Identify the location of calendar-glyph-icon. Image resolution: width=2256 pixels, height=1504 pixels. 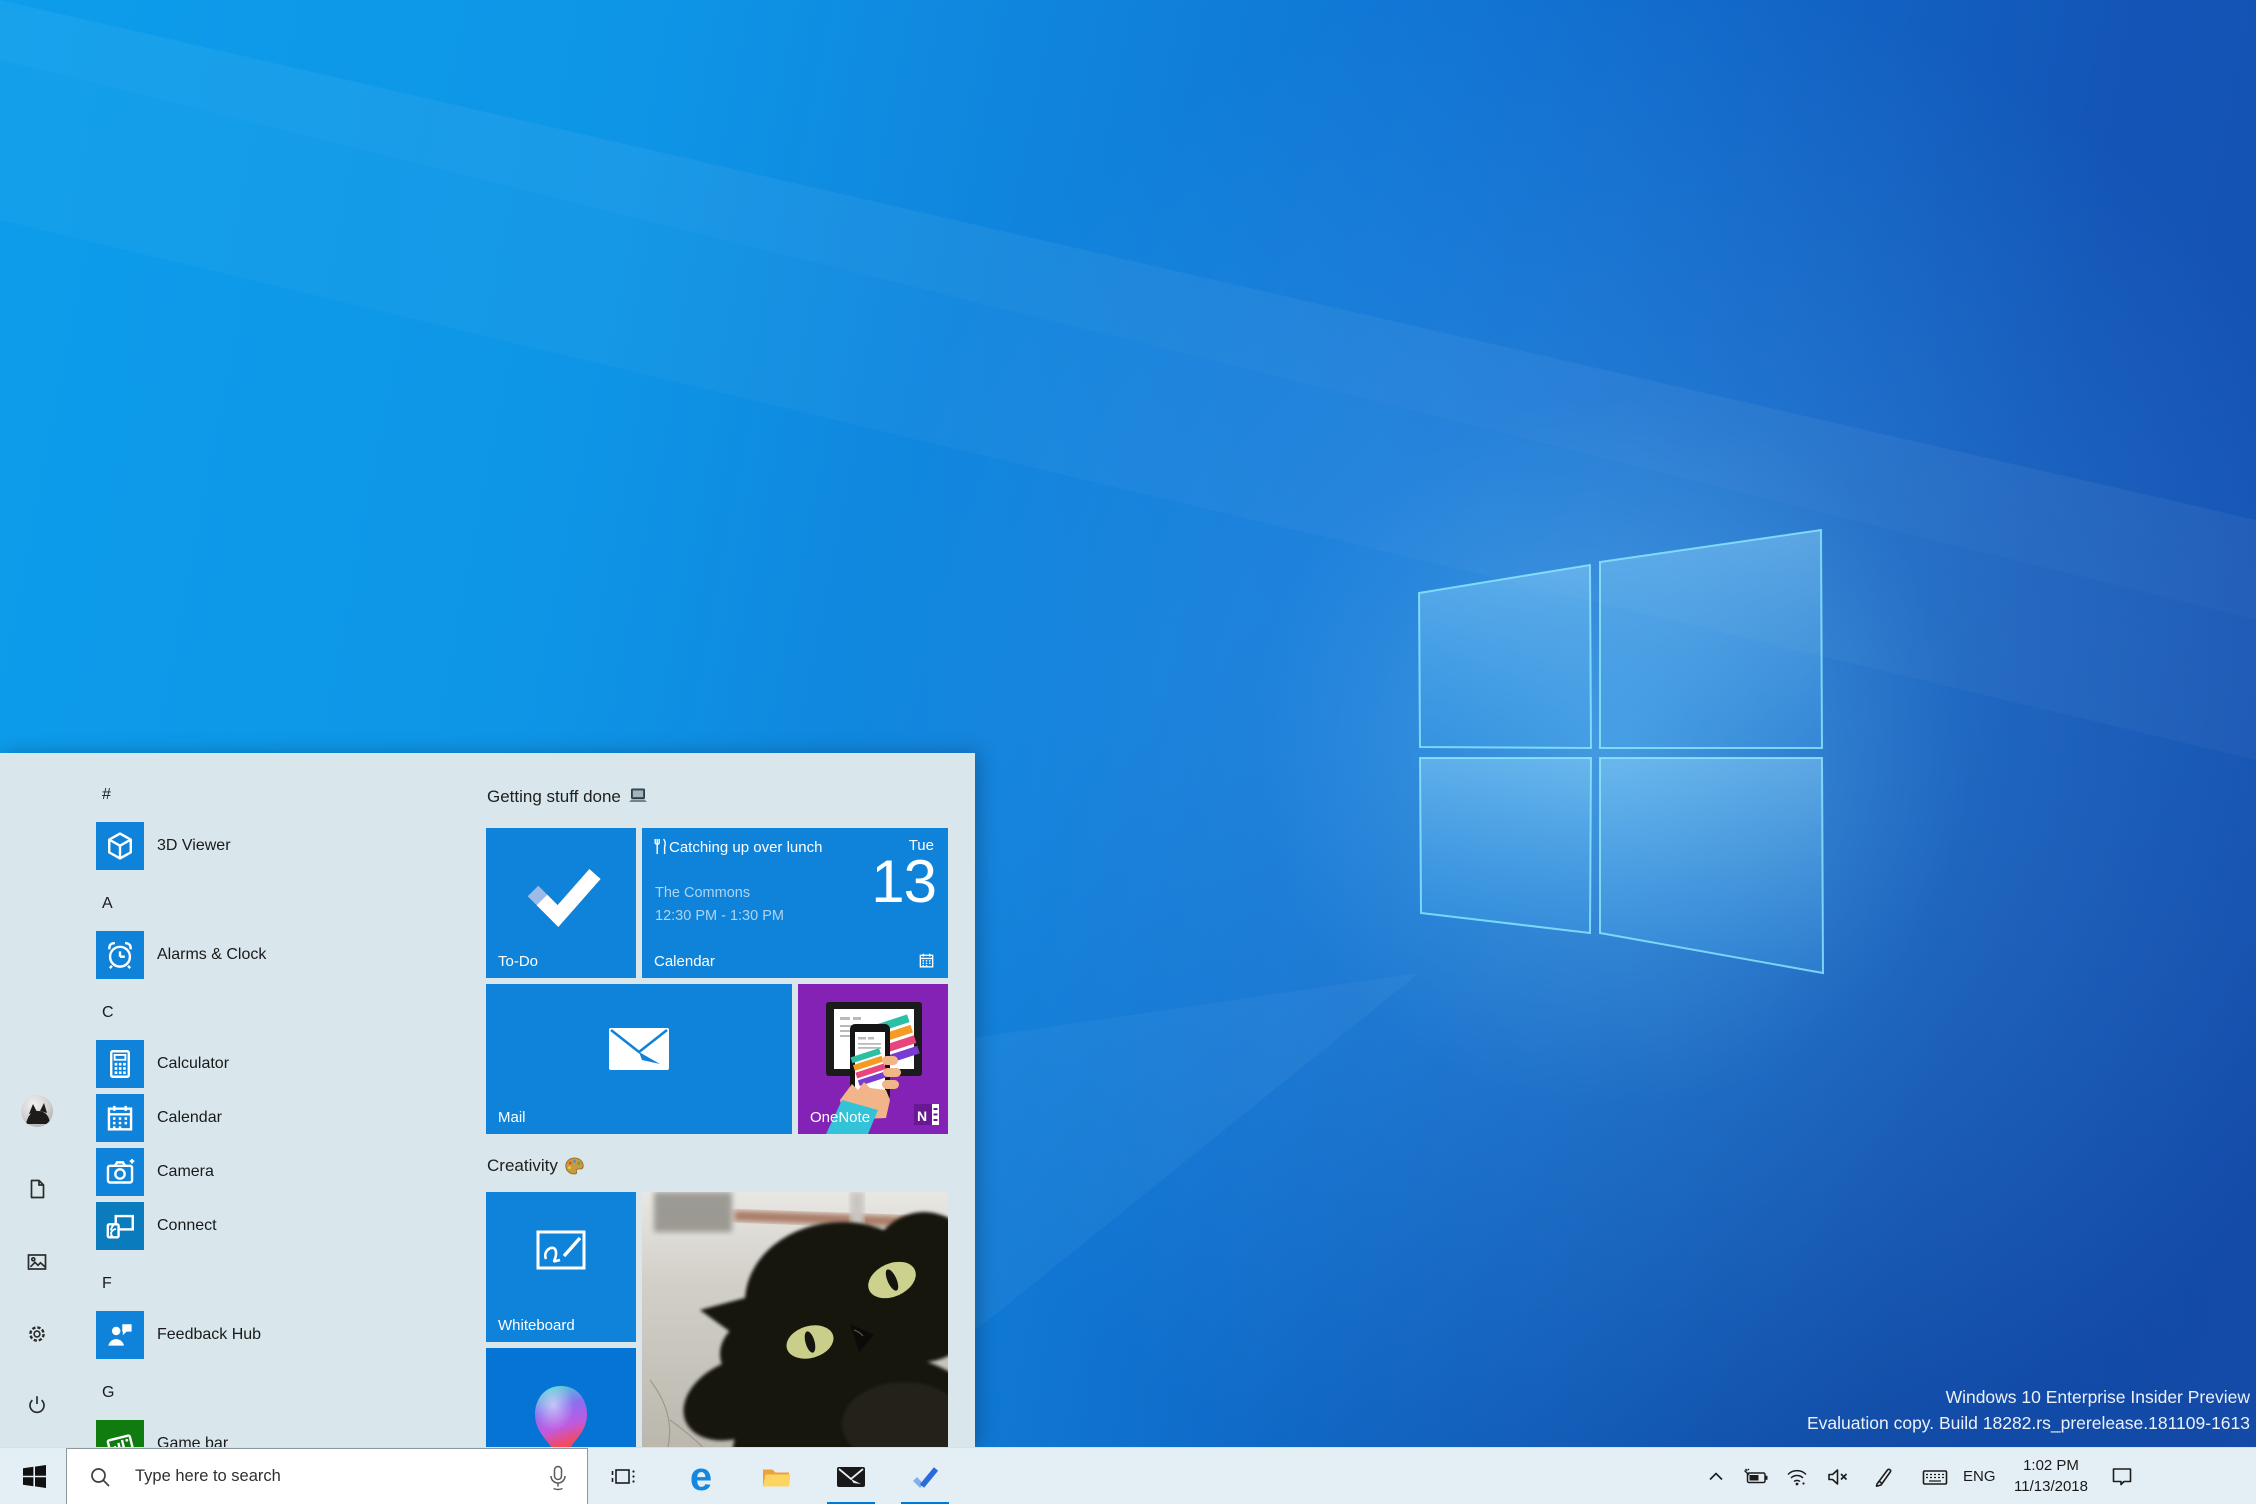
(926, 960).